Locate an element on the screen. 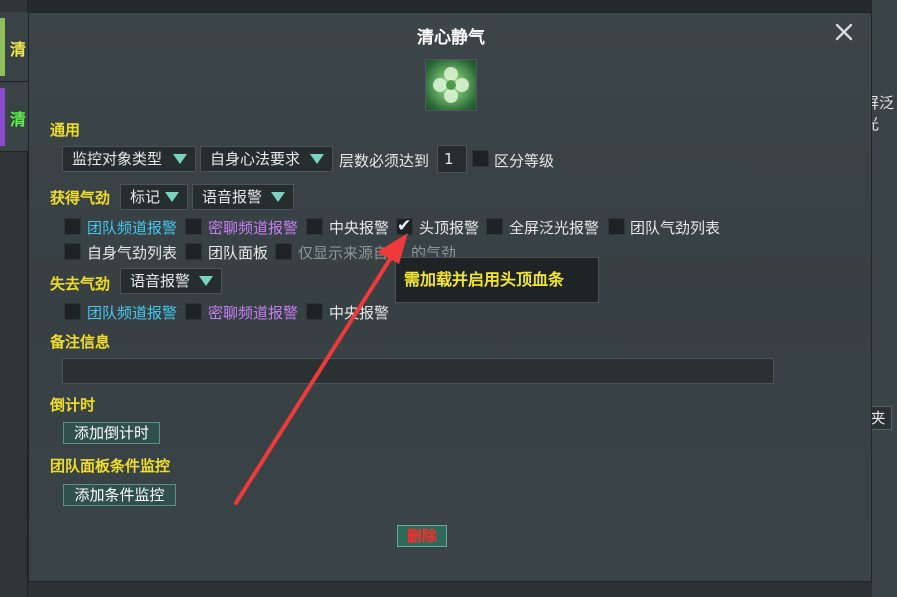 The width and height of the screenshot is (897, 597). gain-mark-label: 标记 is located at coordinates (145, 197).